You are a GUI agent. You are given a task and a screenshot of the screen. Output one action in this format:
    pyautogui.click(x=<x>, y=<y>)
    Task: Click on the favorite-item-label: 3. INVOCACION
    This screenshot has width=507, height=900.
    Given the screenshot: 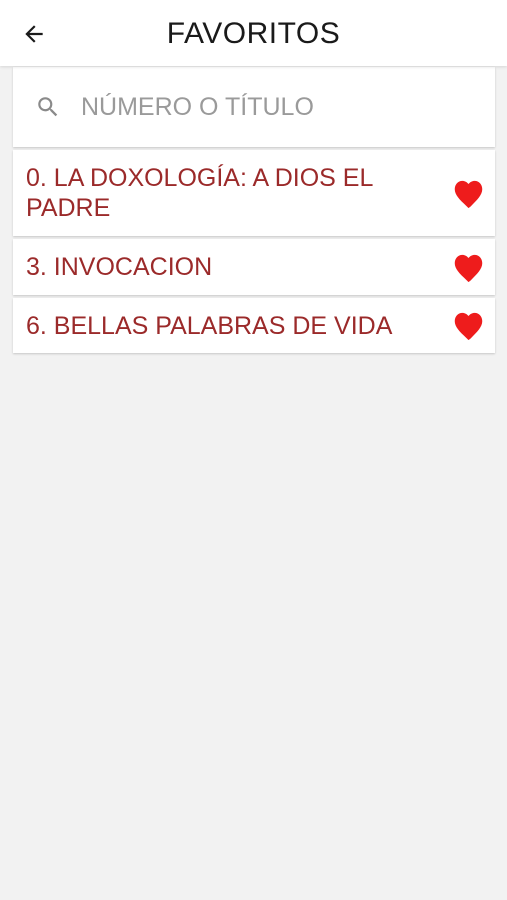 What is the action you would take?
    pyautogui.click(x=119, y=267)
    